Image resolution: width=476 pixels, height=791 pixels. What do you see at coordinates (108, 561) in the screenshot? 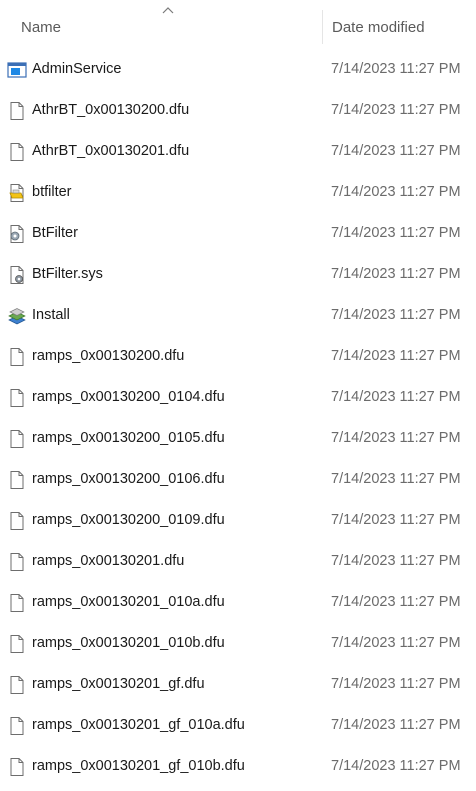
I see `file-name: ramps_0x00130201.dfu` at bounding box center [108, 561].